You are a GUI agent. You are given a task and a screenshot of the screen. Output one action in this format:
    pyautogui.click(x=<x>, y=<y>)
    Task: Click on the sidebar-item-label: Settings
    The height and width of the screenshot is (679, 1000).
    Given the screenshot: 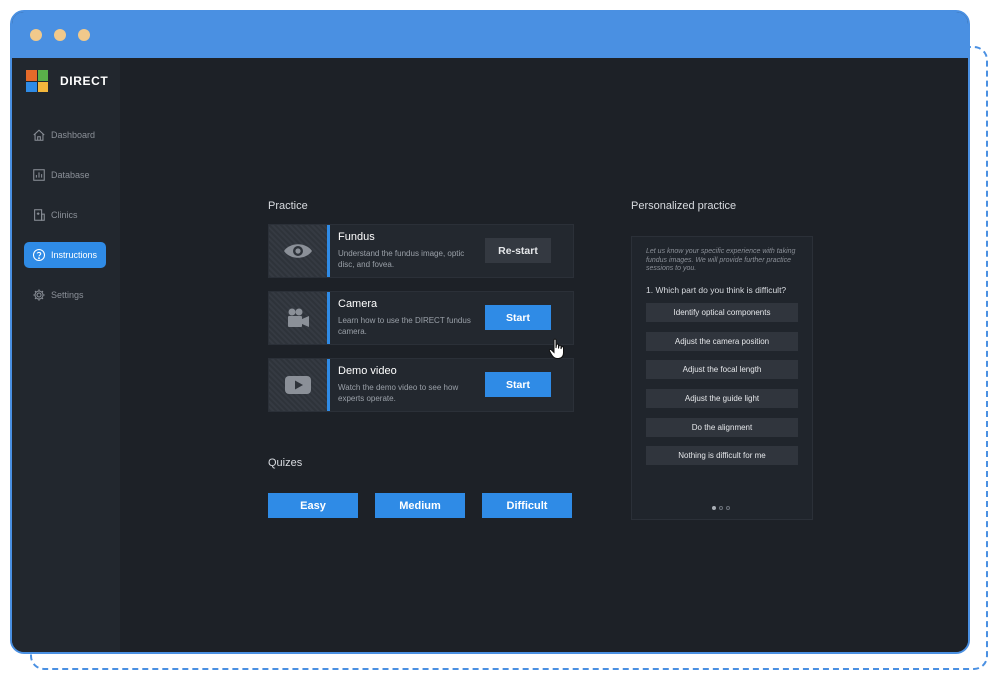 What is the action you would take?
    pyautogui.click(x=67, y=295)
    